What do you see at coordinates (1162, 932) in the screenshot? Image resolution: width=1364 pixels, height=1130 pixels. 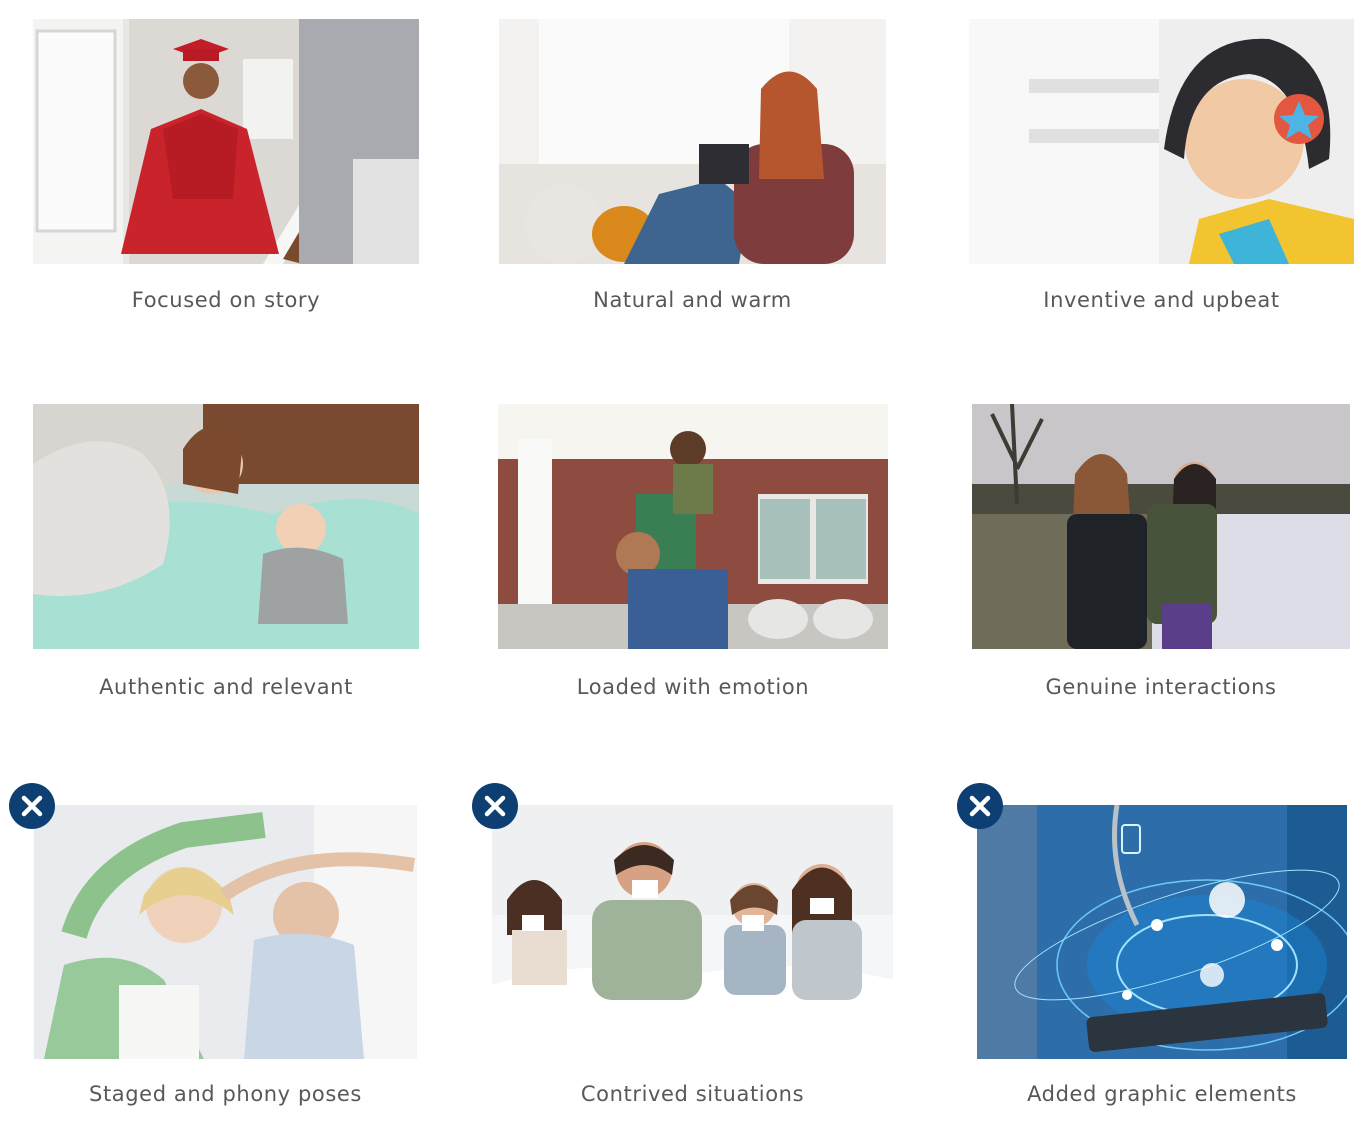 I see `photo-doctor-with-tablet-graphics` at bounding box center [1162, 932].